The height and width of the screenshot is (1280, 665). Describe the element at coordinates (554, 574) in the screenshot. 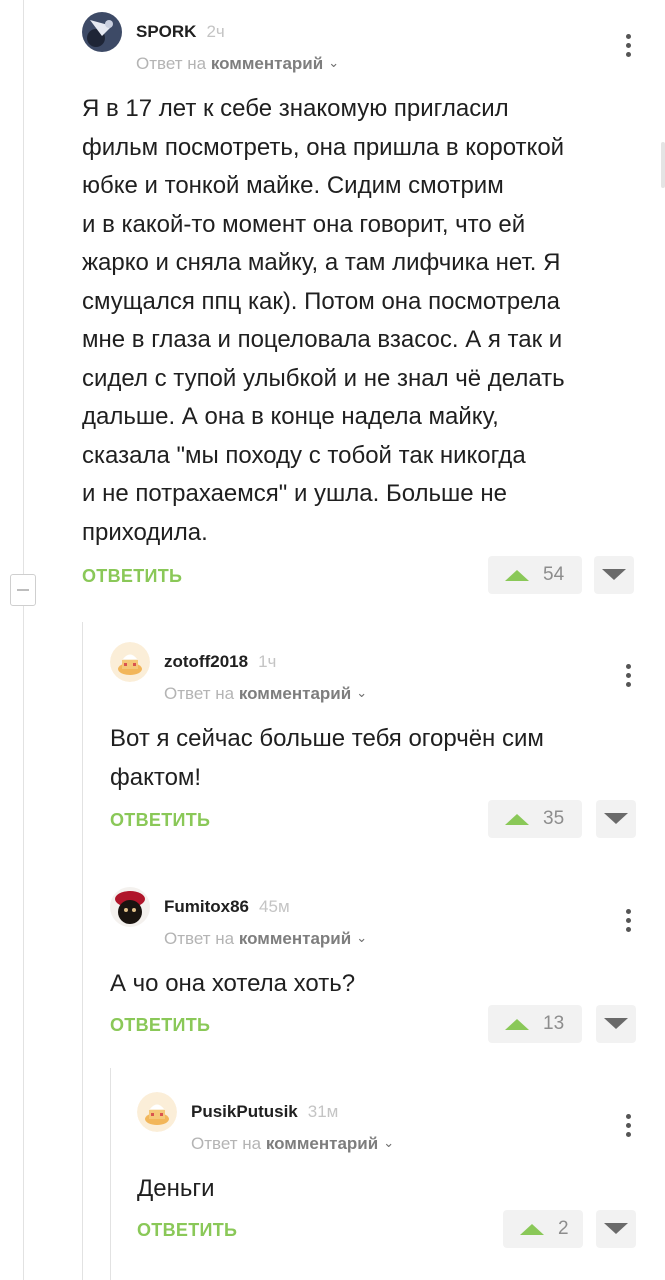

I see `rating-count: 54` at that location.